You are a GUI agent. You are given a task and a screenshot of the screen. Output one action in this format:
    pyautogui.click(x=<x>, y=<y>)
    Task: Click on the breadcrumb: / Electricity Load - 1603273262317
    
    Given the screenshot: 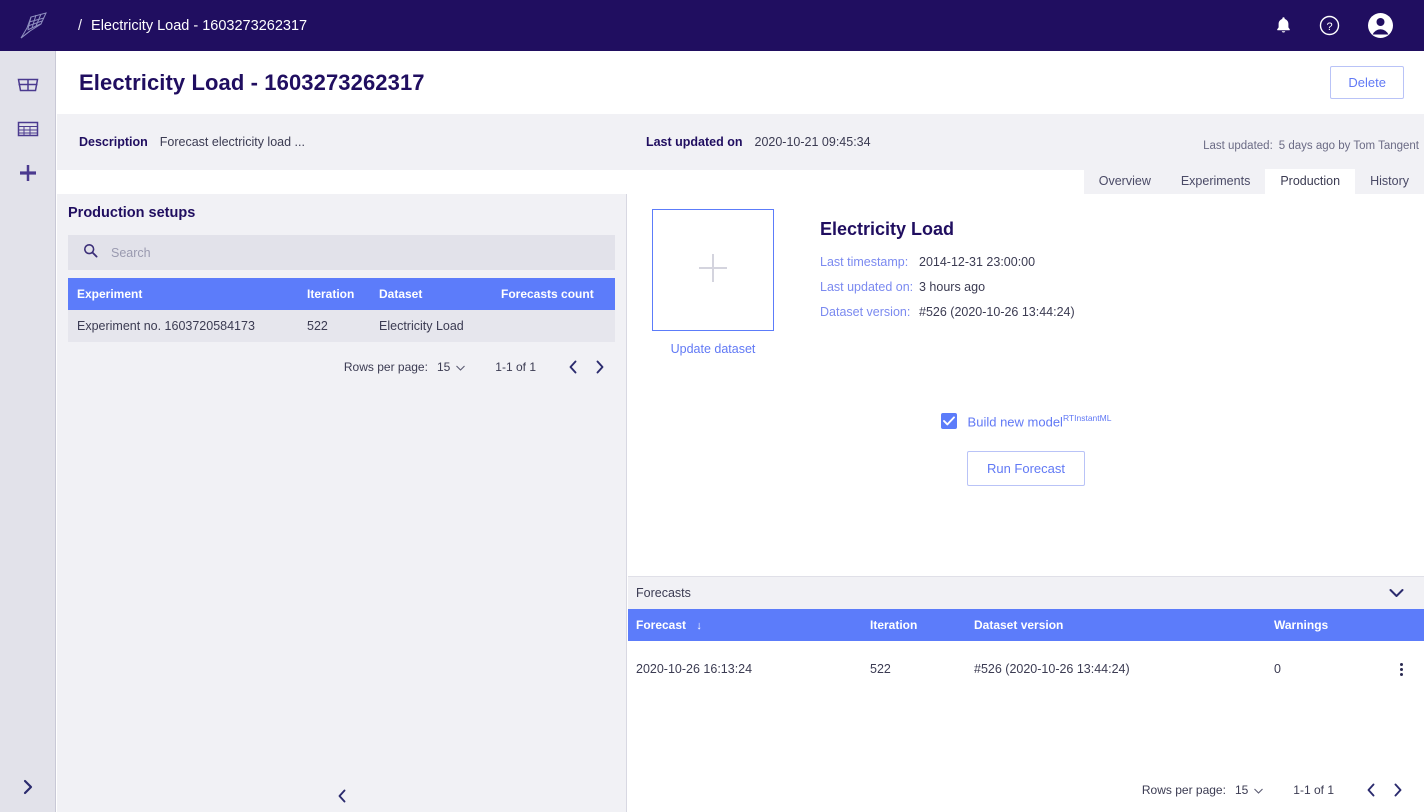 What is the action you would take?
    pyautogui.click(x=192, y=26)
    